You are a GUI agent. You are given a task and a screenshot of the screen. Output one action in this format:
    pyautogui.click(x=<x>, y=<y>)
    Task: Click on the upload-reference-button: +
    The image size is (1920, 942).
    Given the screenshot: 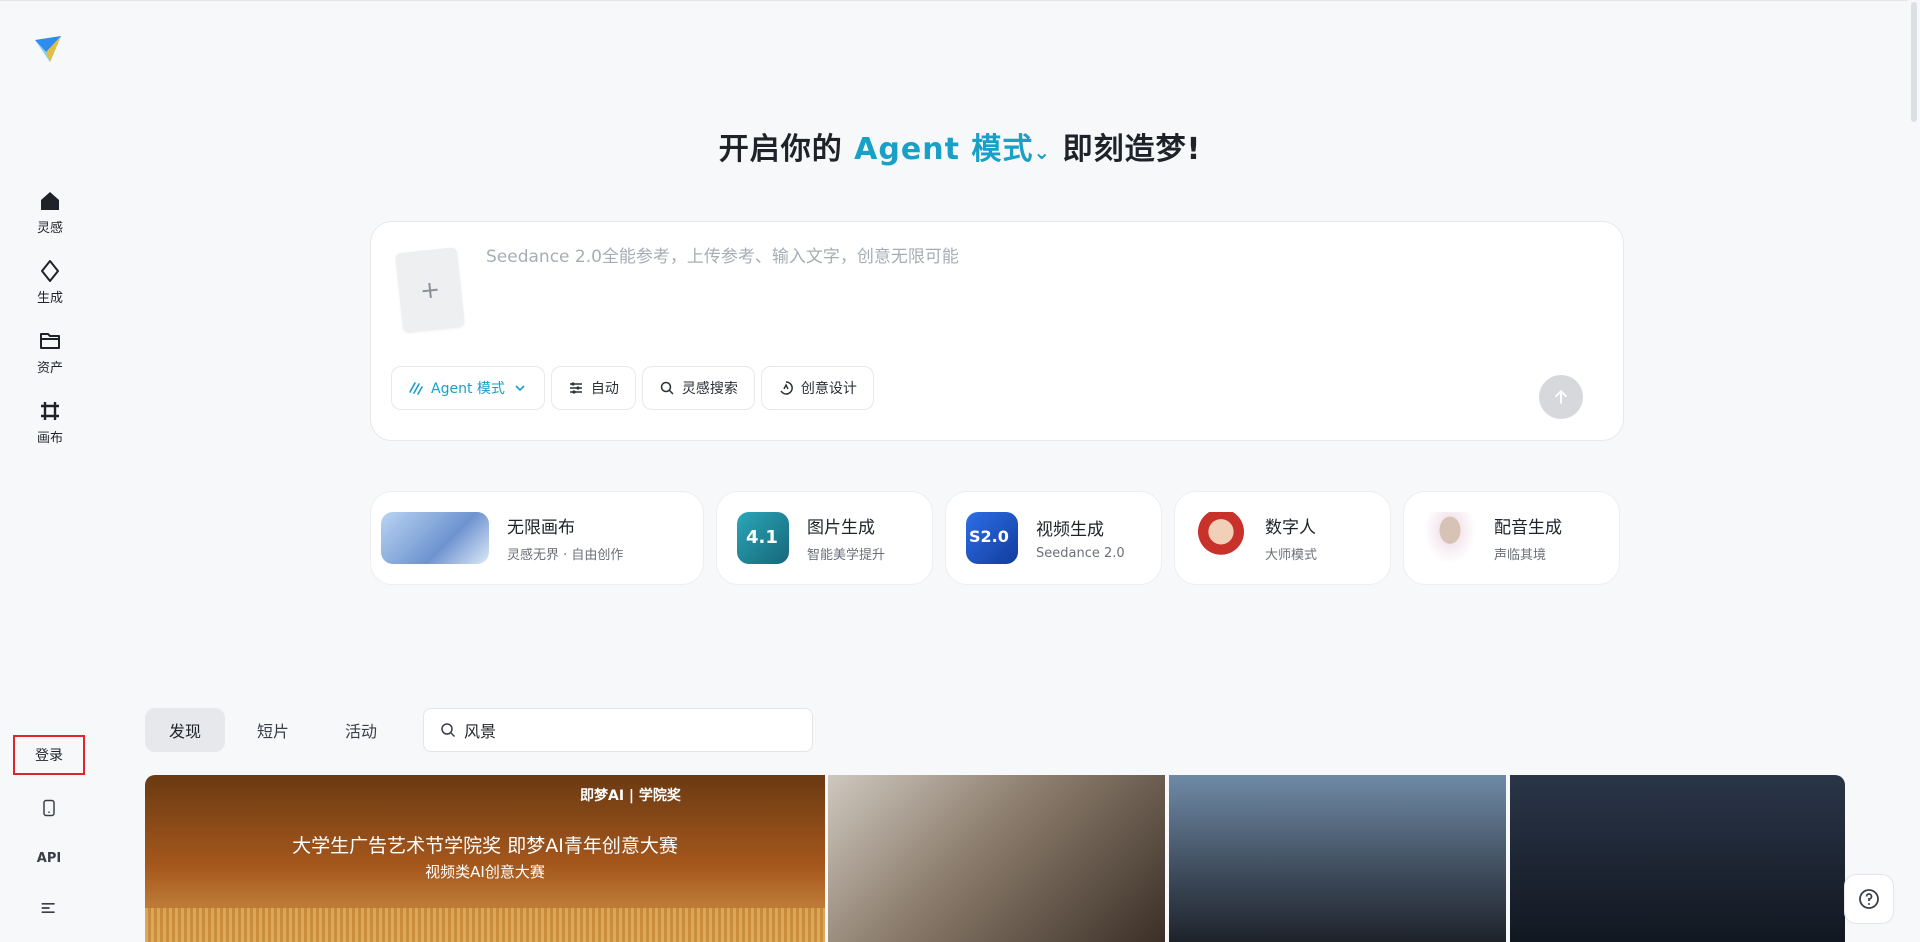 What is the action you would take?
    pyautogui.click(x=430, y=290)
    